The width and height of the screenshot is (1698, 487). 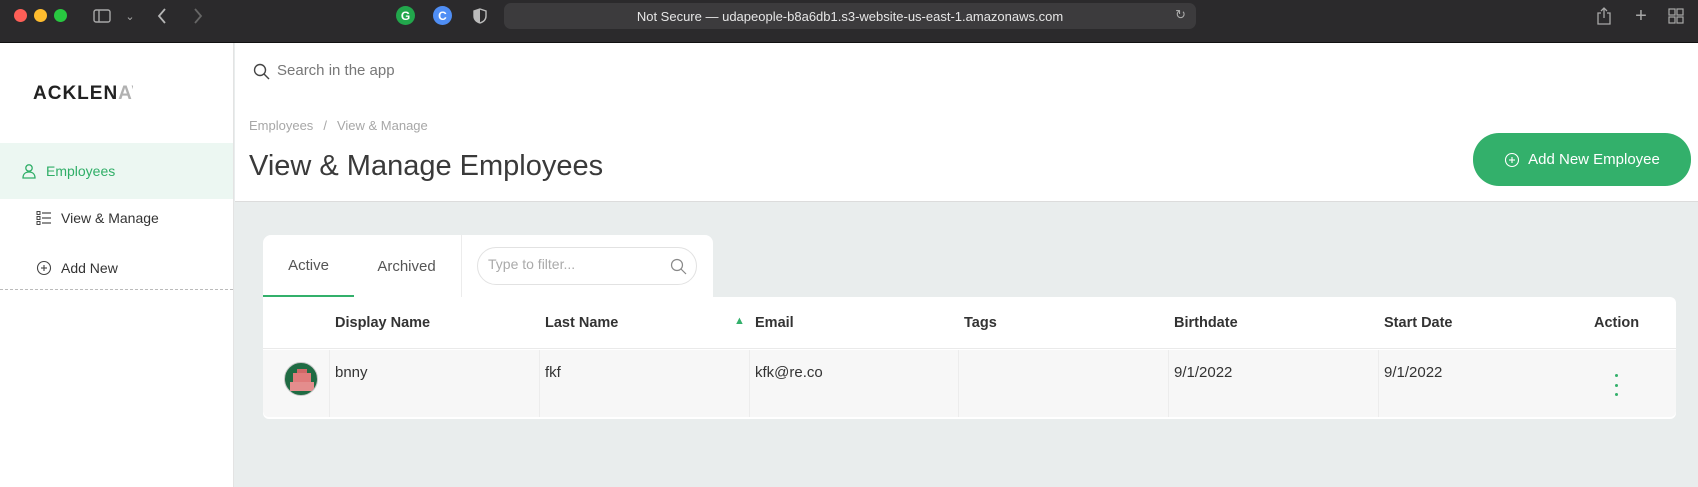 What do you see at coordinates (130, 16) in the screenshot?
I see `chevron-down-icon: ⌄` at bounding box center [130, 16].